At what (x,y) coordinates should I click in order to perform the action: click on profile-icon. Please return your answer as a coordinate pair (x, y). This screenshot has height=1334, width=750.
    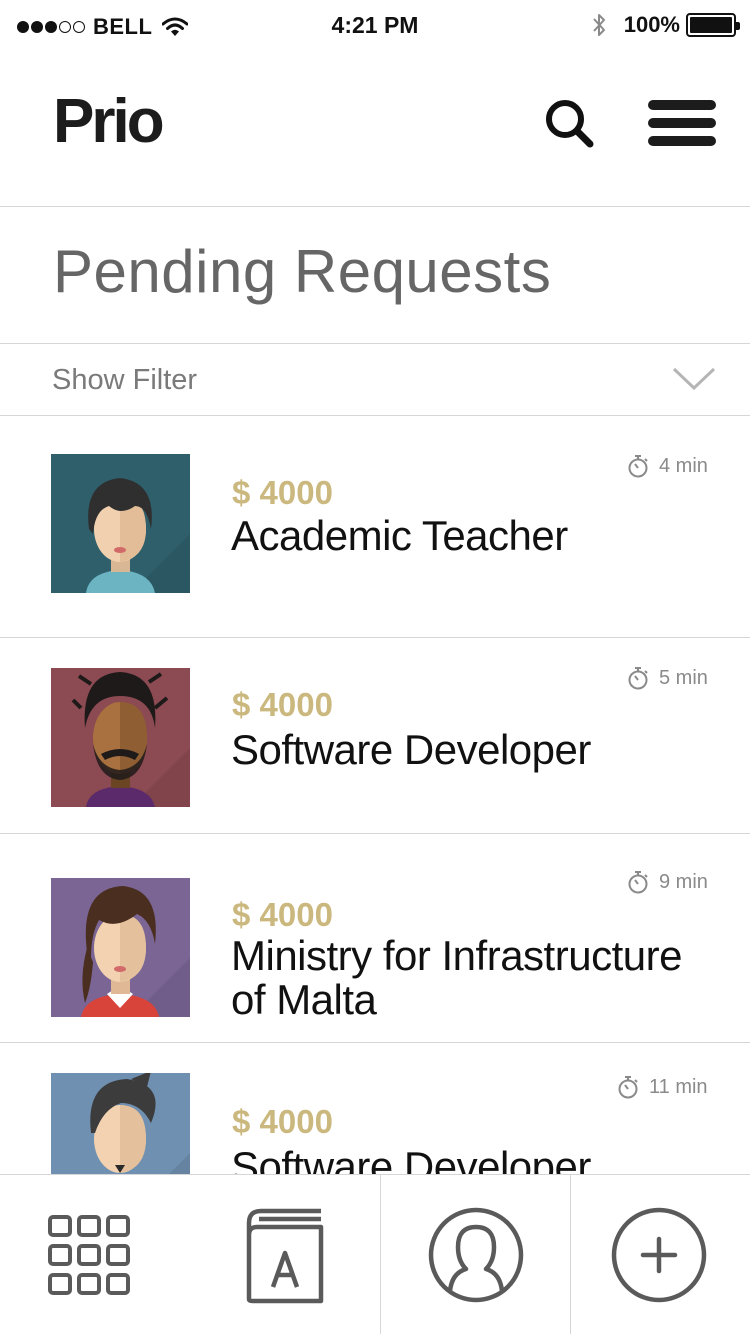
    Looking at the image, I should click on (476, 1255).